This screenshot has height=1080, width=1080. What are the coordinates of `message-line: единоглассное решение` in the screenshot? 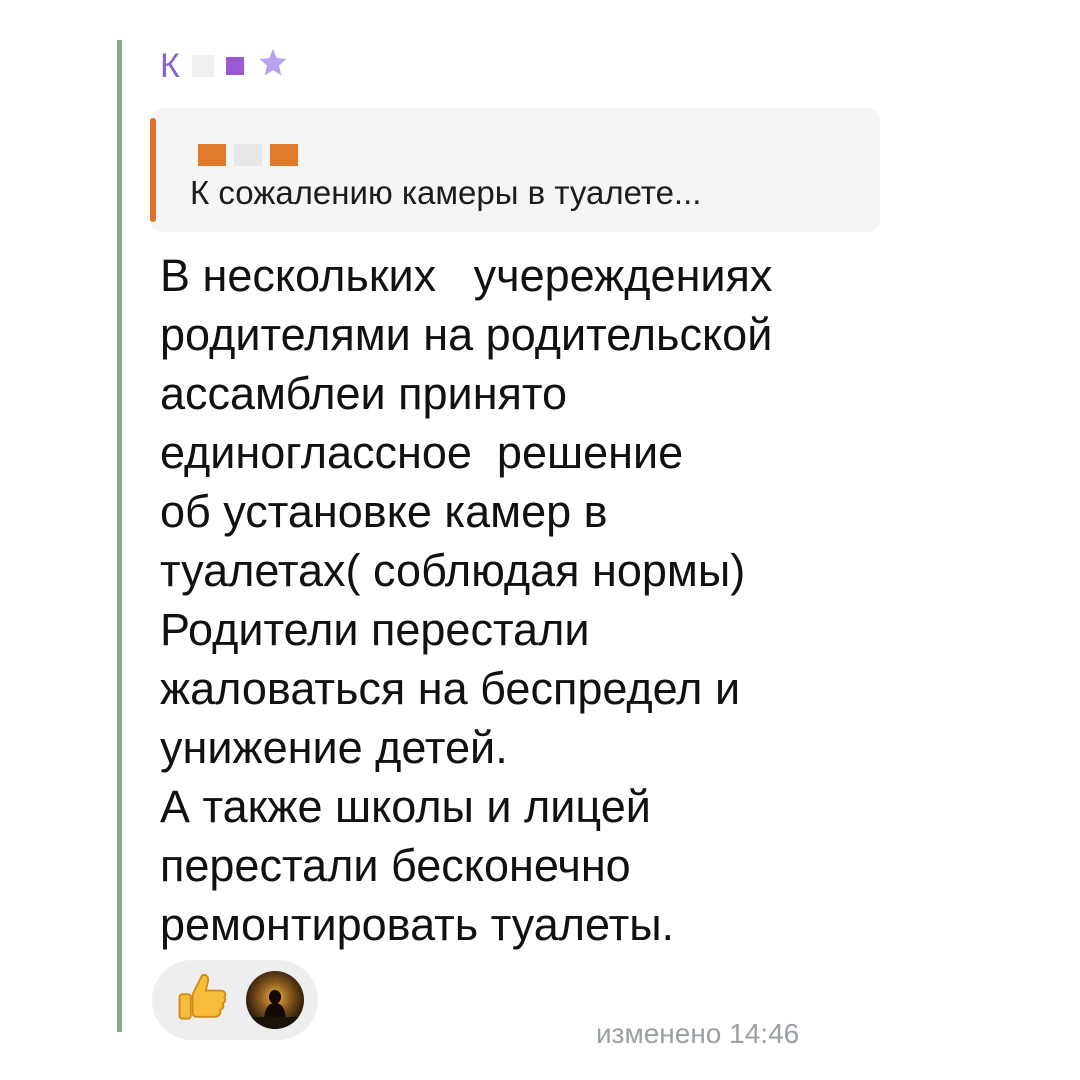 It's located at (422, 452).